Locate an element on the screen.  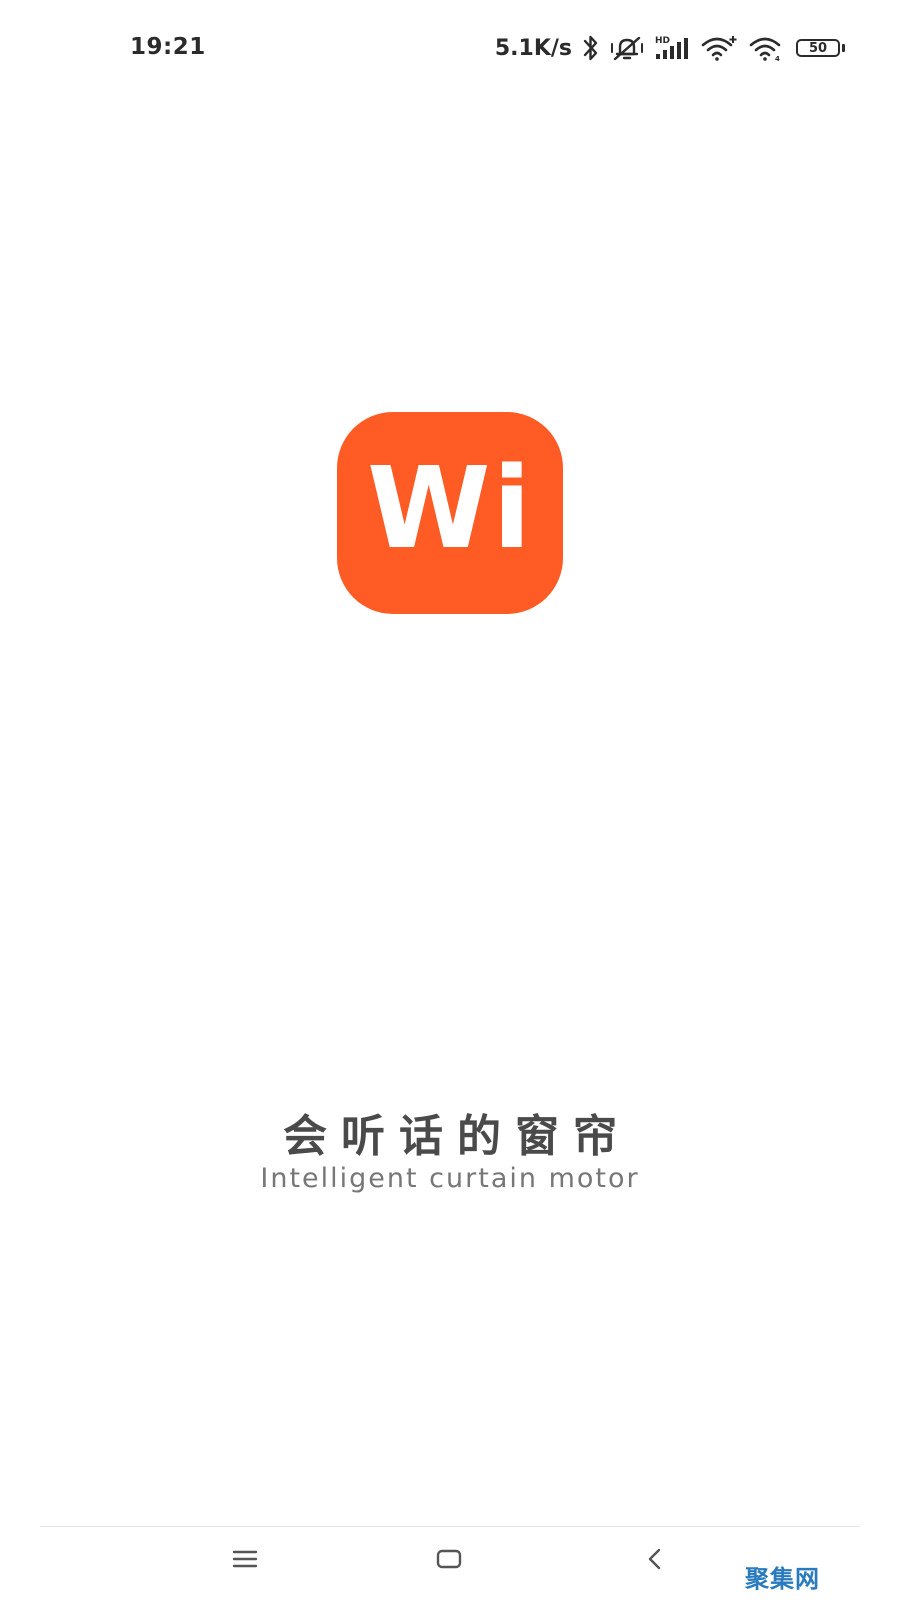
menu-button is located at coordinates (245, 1561).